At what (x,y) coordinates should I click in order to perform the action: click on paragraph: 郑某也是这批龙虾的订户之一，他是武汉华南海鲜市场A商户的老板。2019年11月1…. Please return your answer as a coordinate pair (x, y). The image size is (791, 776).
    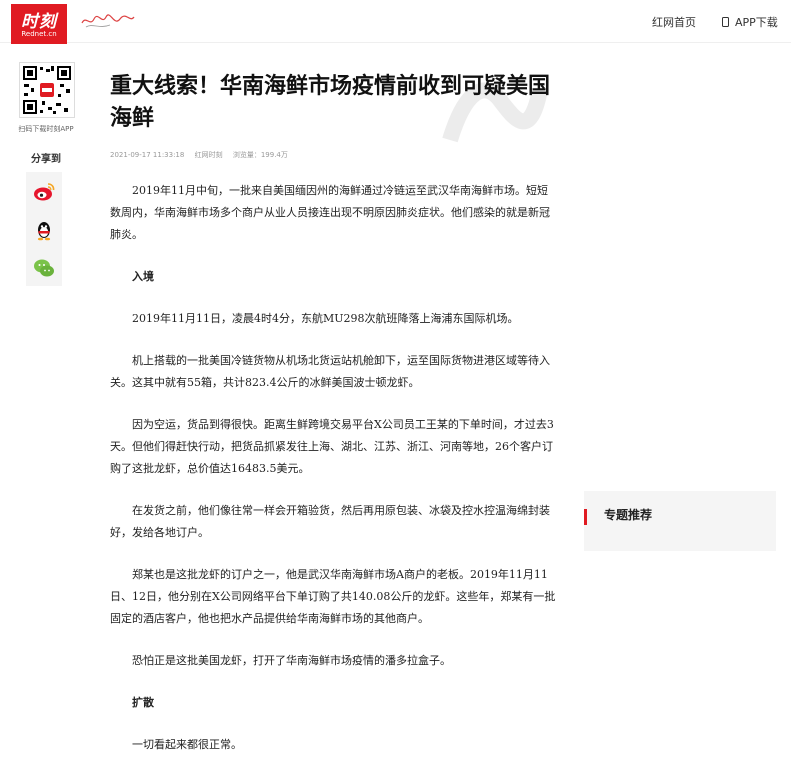
    Looking at the image, I should click on (333, 596).